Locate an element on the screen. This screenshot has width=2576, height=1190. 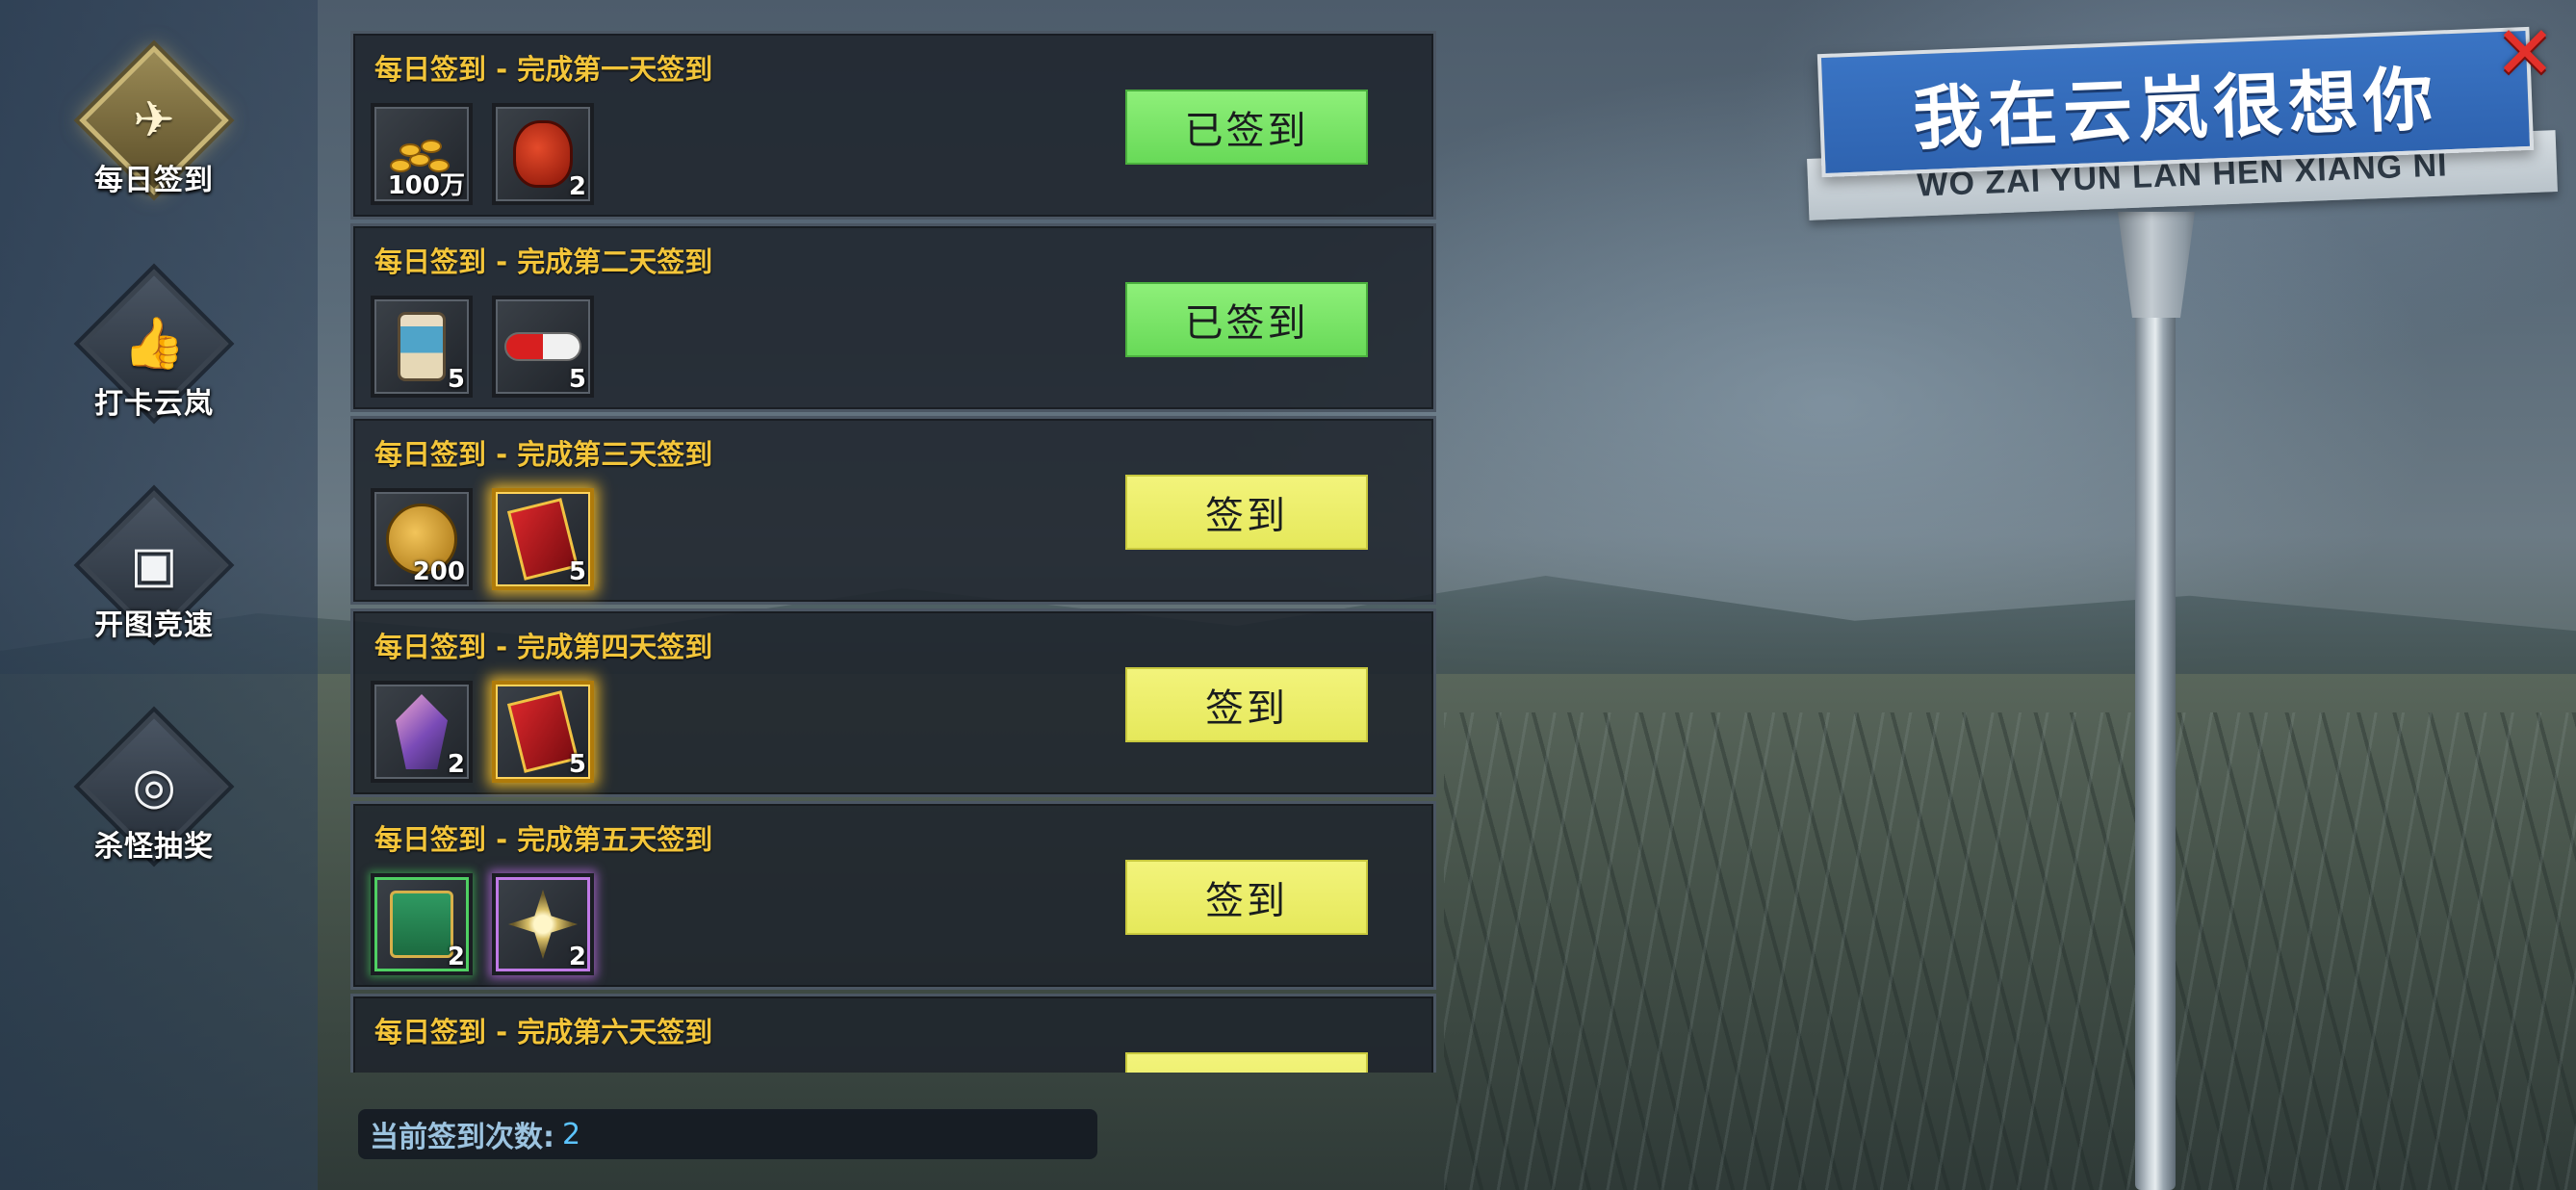
checkin-row-day-5: 每日签到 - 完成第五天签到 2 2 签到 is located at coordinates (893, 896).